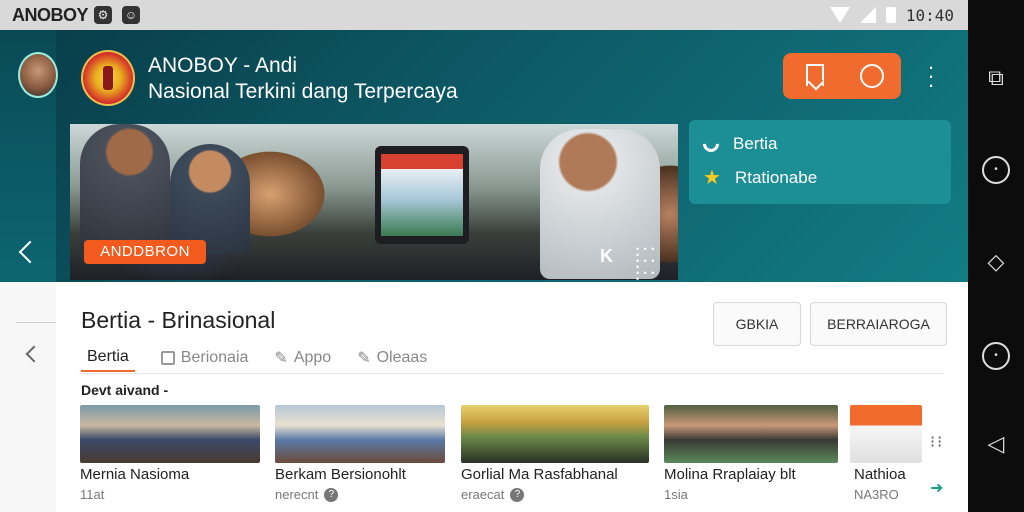  Describe the element at coordinates (649, 264) in the screenshot. I see `grid-dots-icon: • • • • • • • • • • • •` at that location.